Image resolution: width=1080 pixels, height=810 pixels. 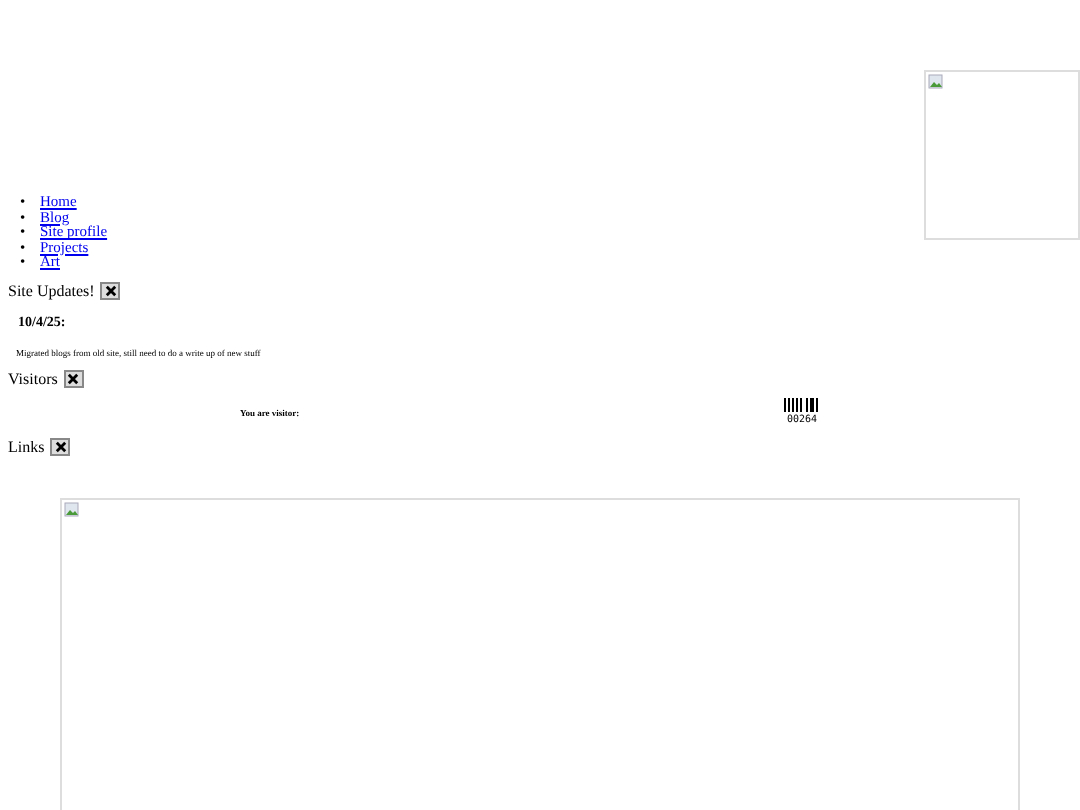 What do you see at coordinates (26, 446) in the screenshot?
I see `section-title: Links` at bounding box center [26, 446].